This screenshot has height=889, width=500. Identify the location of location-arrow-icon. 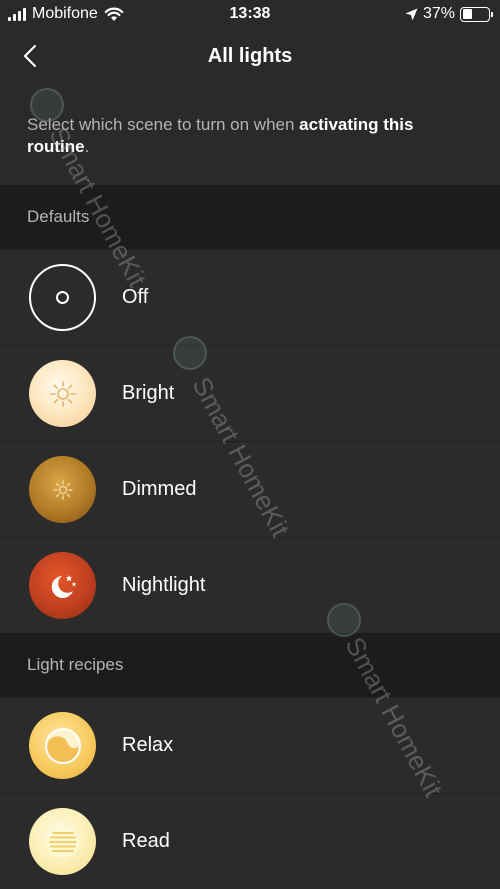
(411, 14).